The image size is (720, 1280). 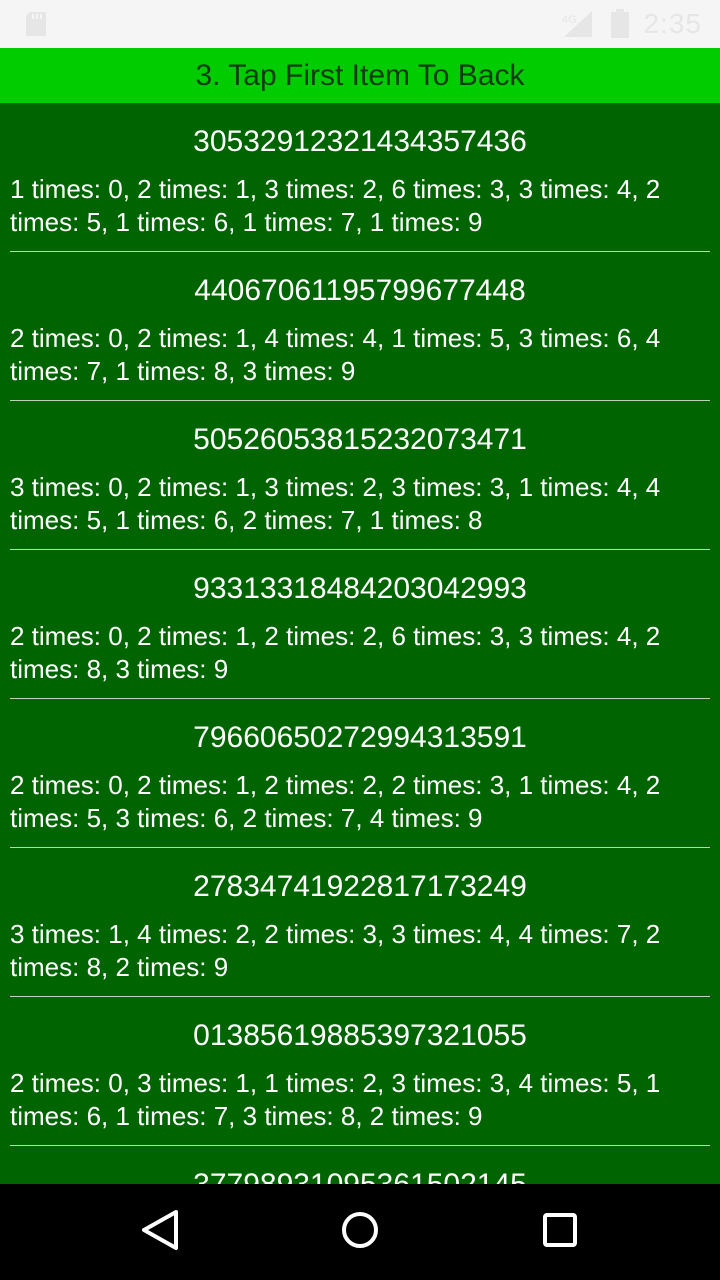 What do you see at coordinates (579, 24) in the screenshot?
I see `signal-icon: 4G` at bounding box center [579, 24].